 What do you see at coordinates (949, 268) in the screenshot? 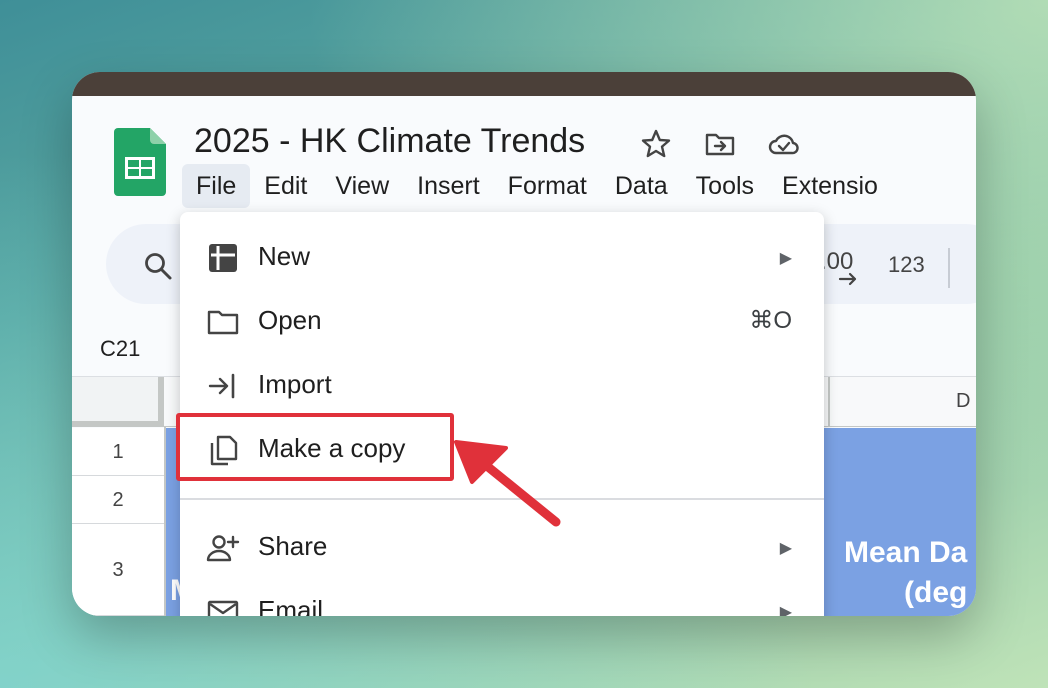
I see `toolbar-divider` at bounding box center [949, 268].